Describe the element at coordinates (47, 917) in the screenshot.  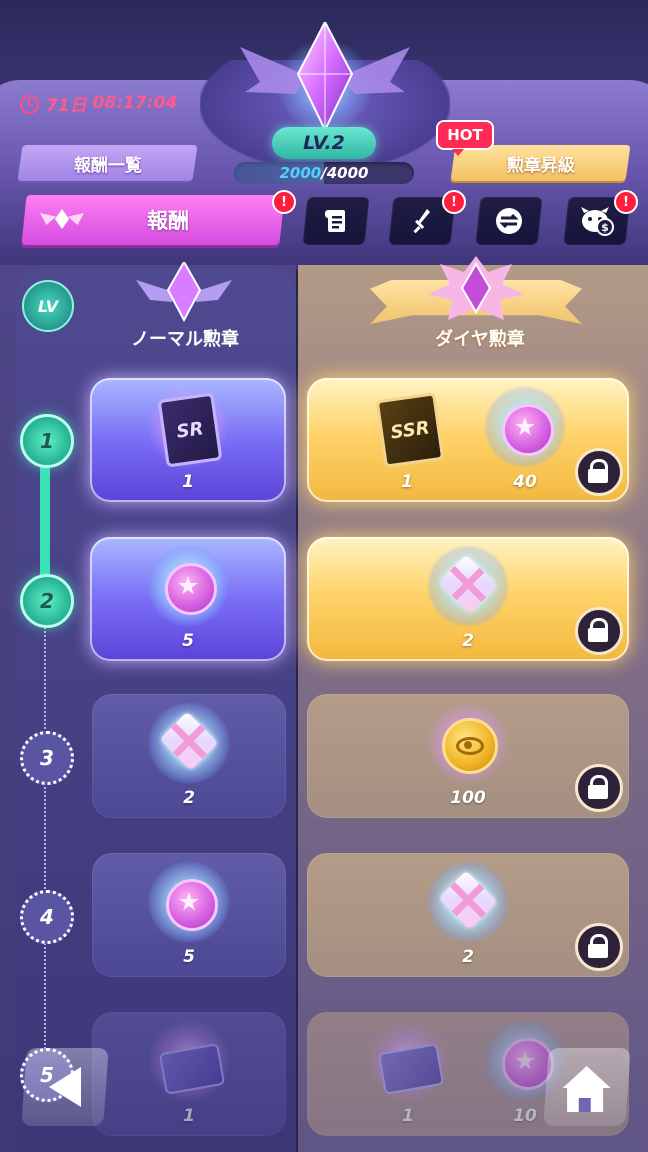
I see `level-node: 4` at that location.